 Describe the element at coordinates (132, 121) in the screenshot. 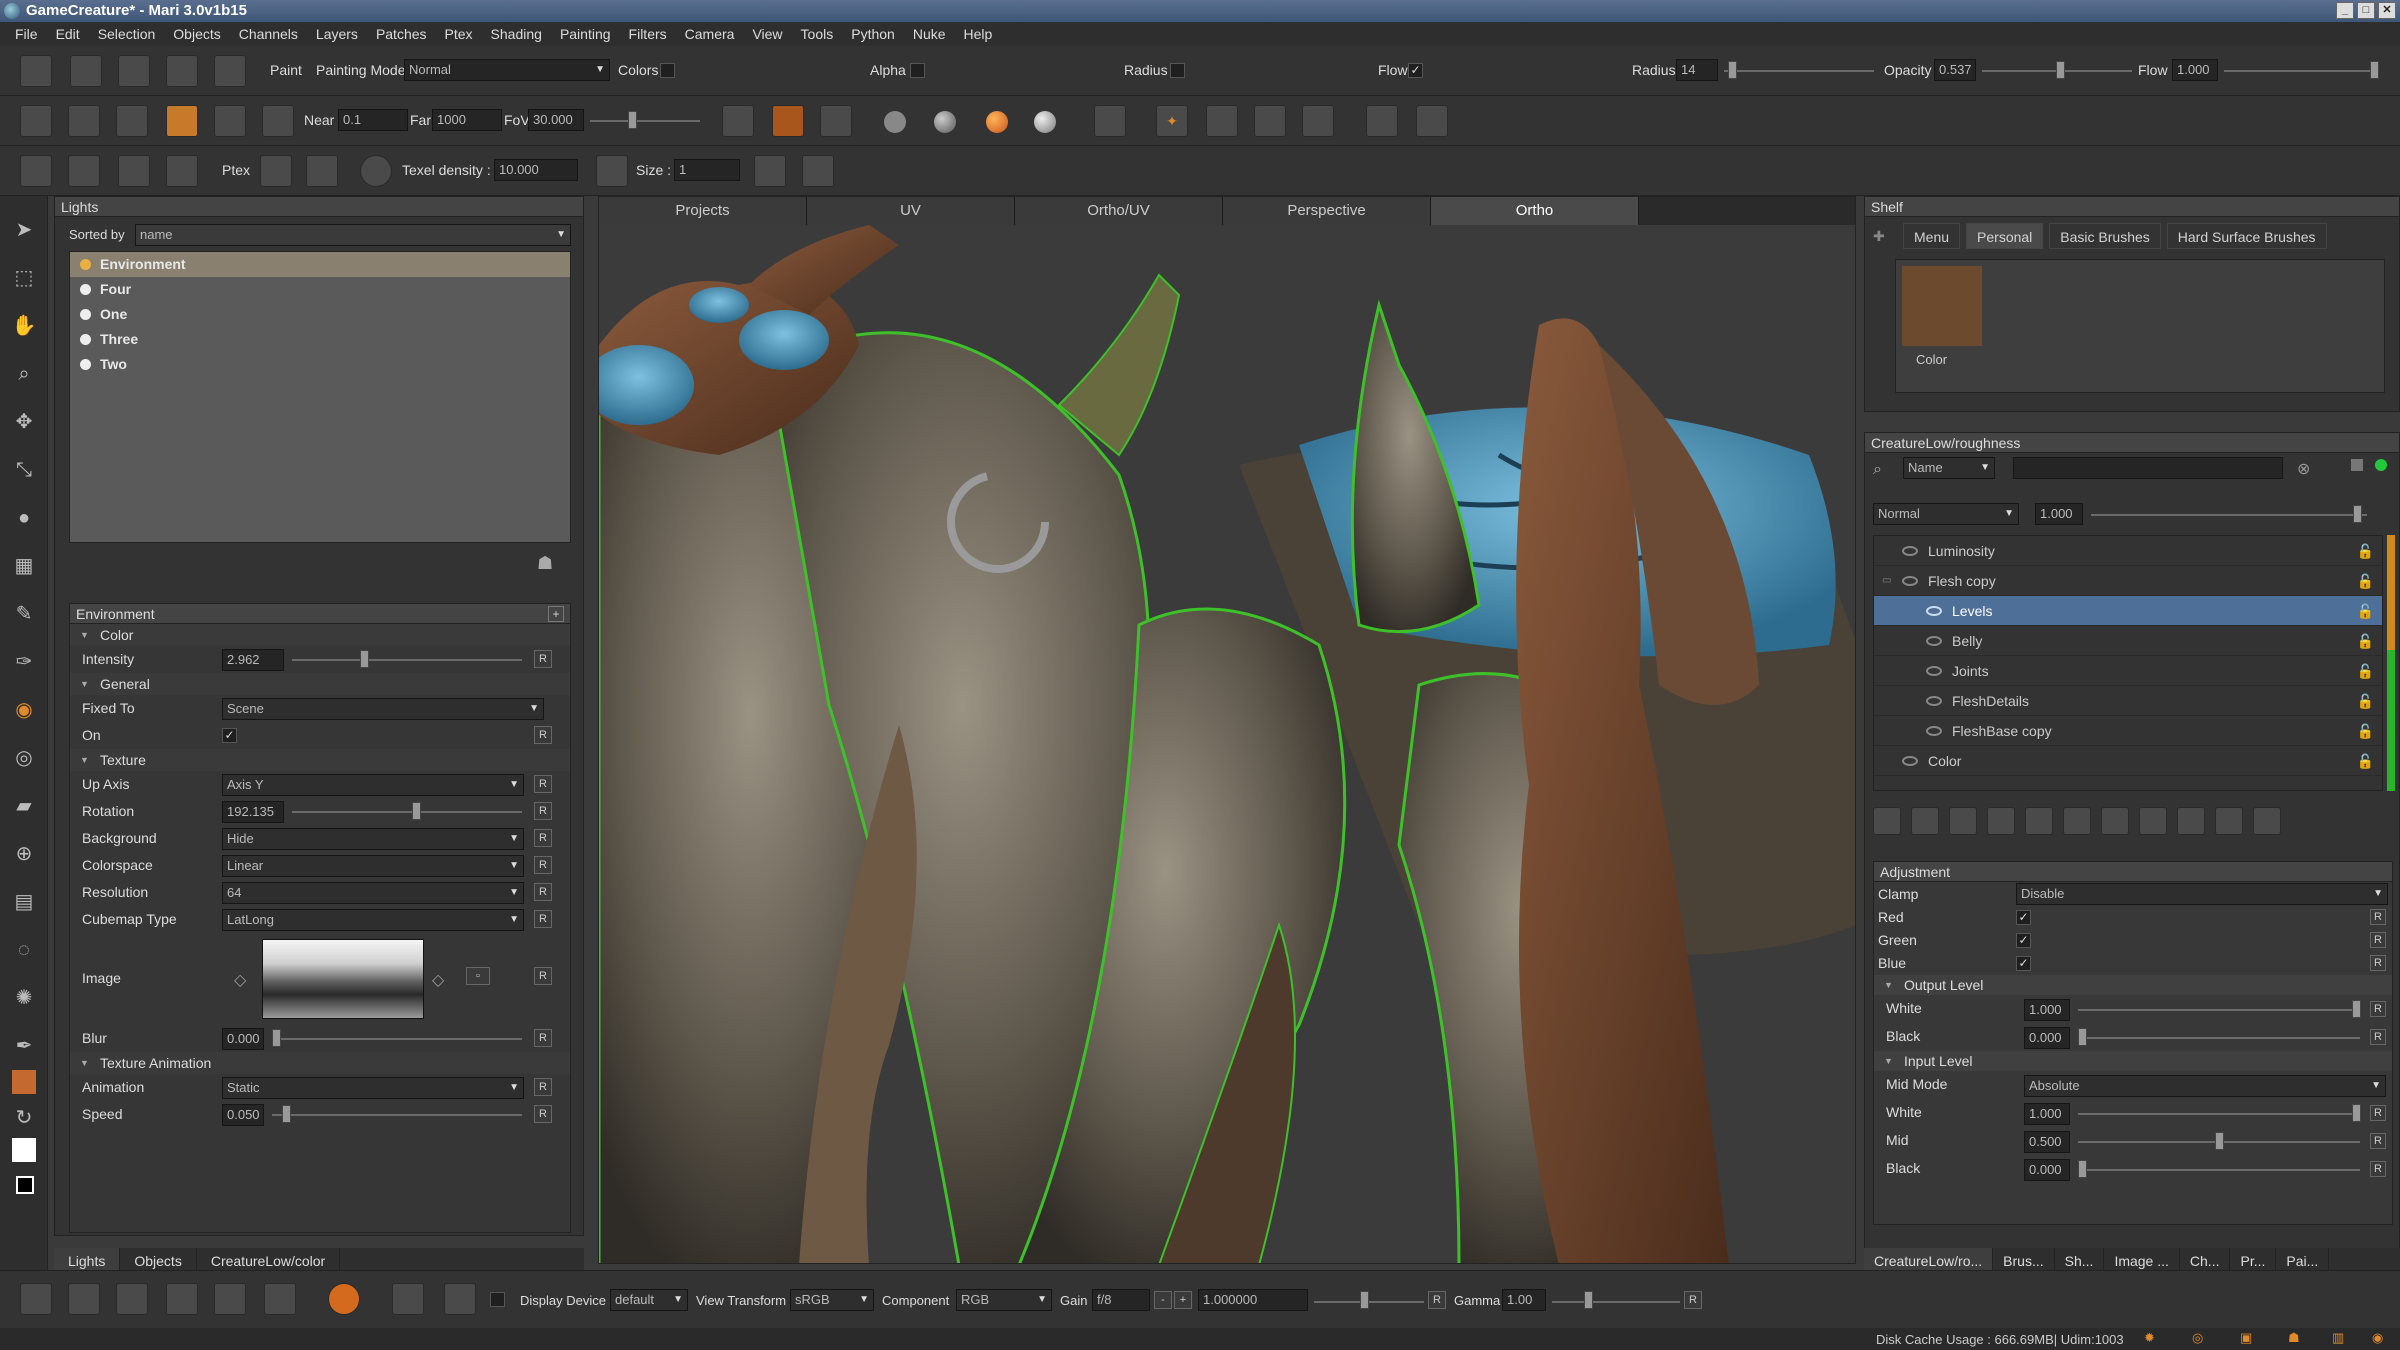

I see `grid-icon` at that location.